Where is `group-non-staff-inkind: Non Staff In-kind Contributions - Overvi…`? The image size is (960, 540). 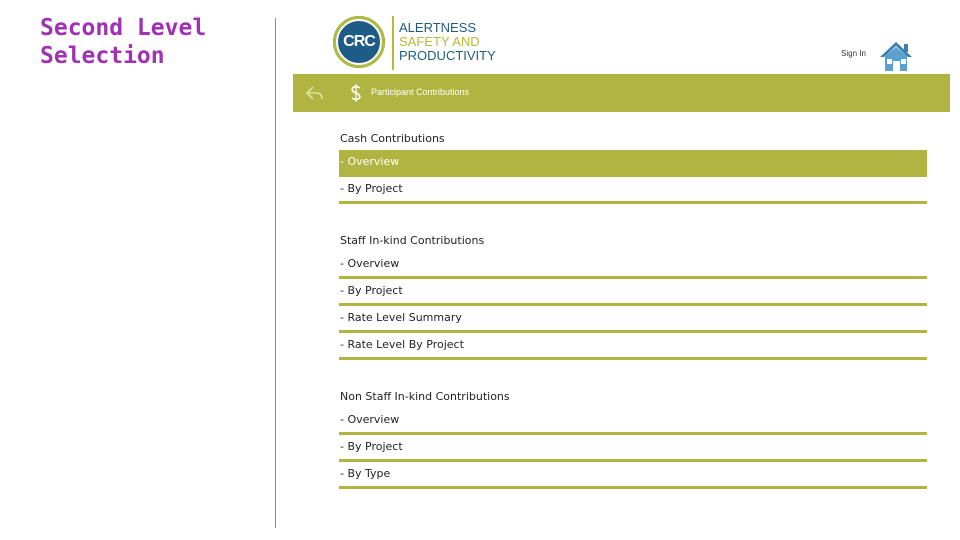
group-non-staff-inkind: Non Staff In-kind Contributions - Overvi… is located at coordinates (633, 437).